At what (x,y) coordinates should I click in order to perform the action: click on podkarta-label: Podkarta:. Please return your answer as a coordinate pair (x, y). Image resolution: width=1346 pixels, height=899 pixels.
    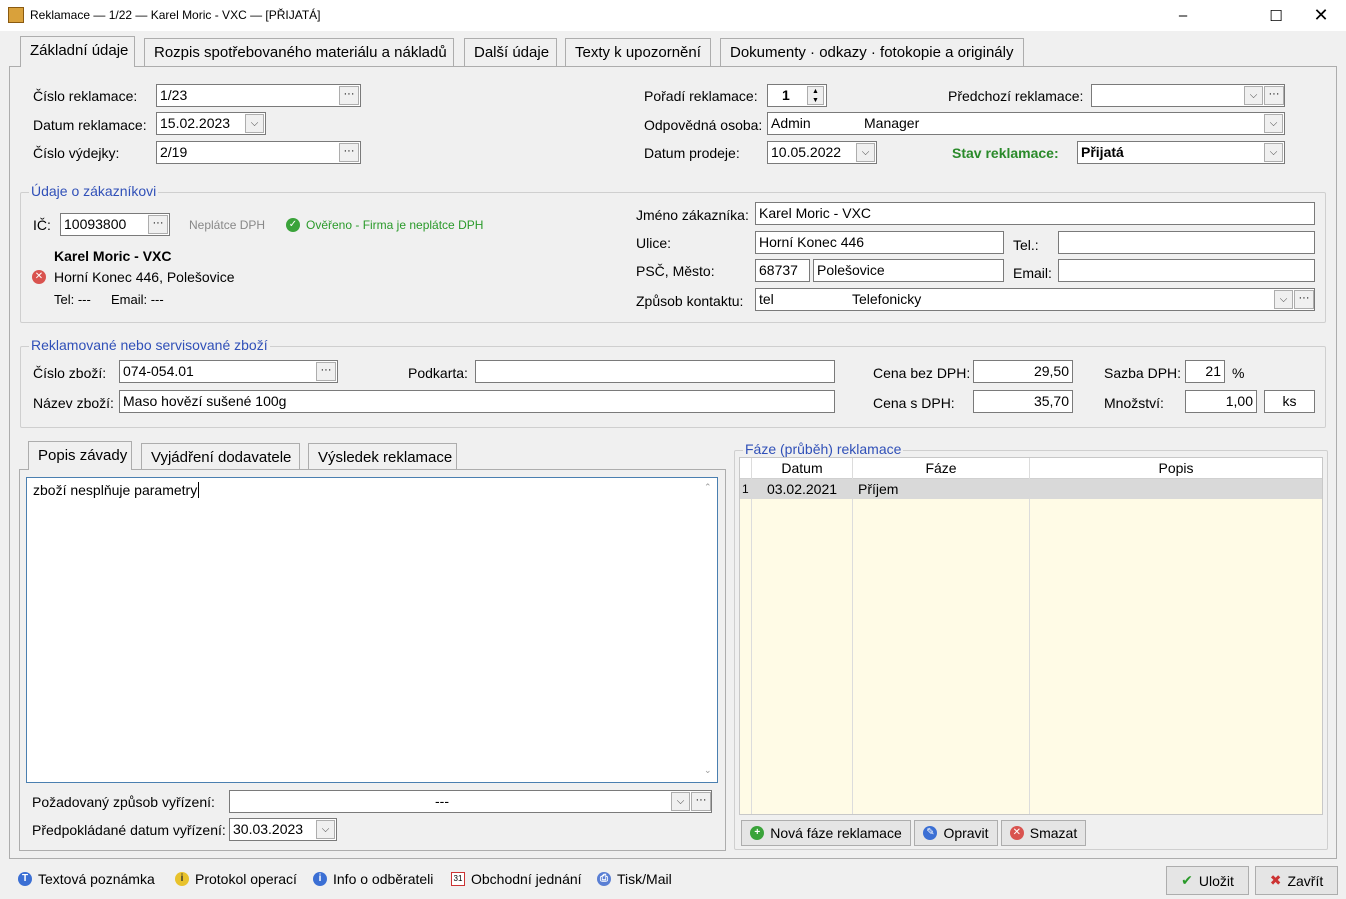
    Looking at the image, I should click on (438, 373).